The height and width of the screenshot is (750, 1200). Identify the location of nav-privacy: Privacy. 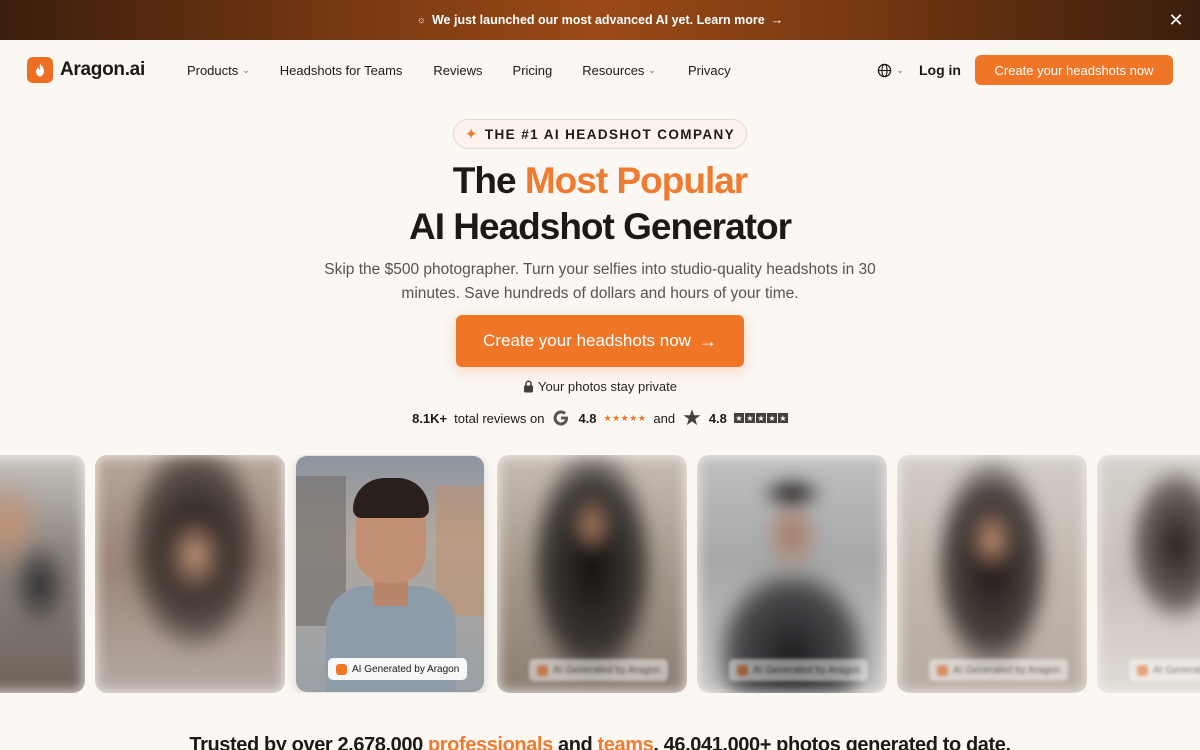
(708, 70).